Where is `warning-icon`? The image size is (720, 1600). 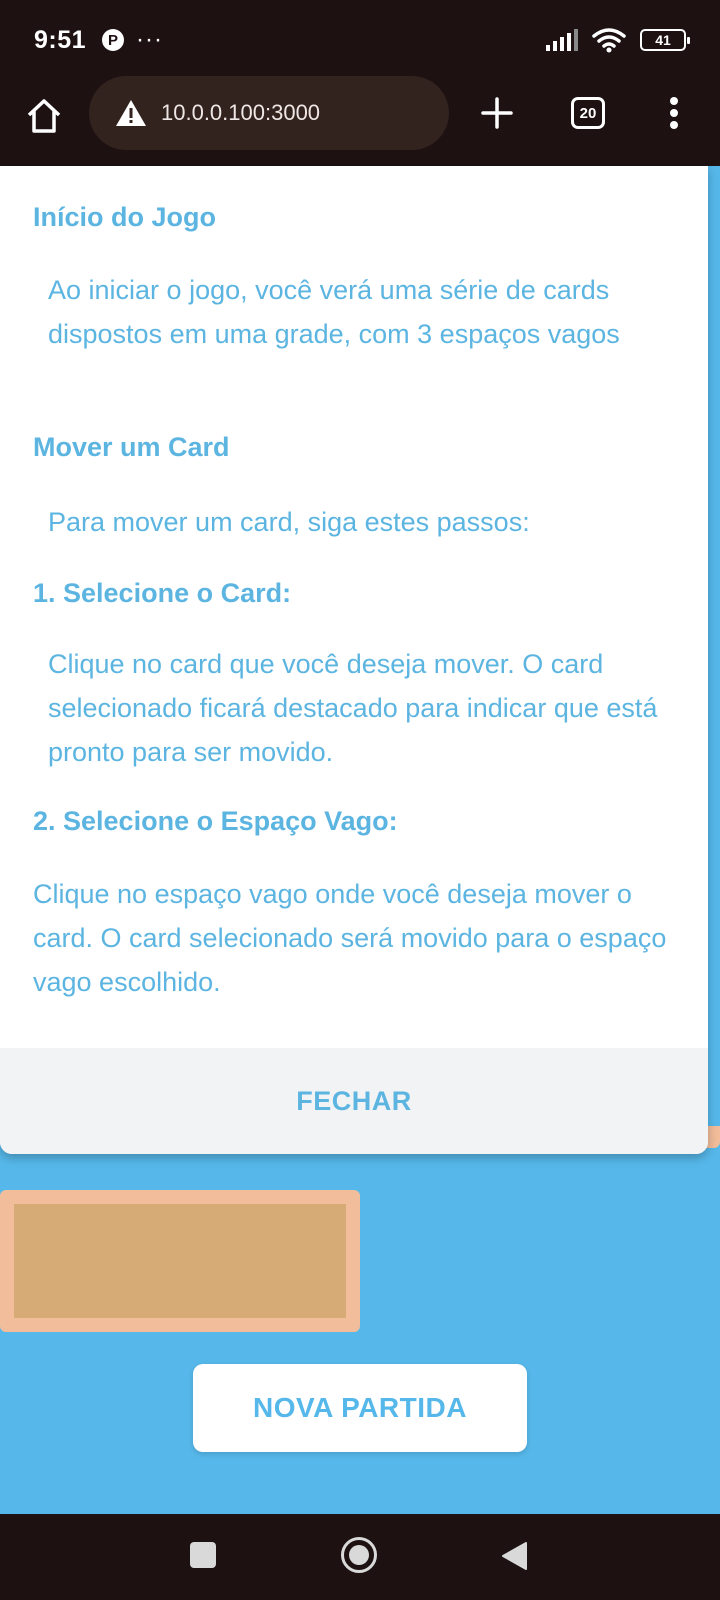
warning-icon is located at coordinates (131, 113).